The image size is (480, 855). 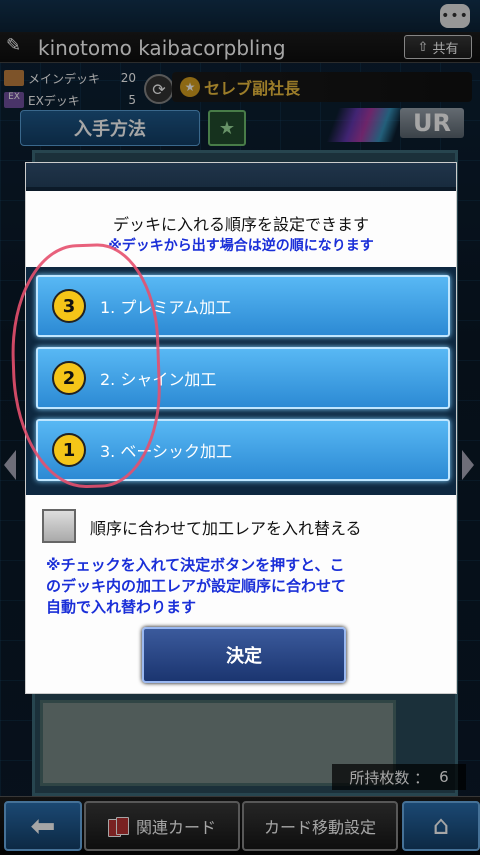 I want to click on dialog-message: デッキに入れる順序を設定できます, so click(x=240, y=224).